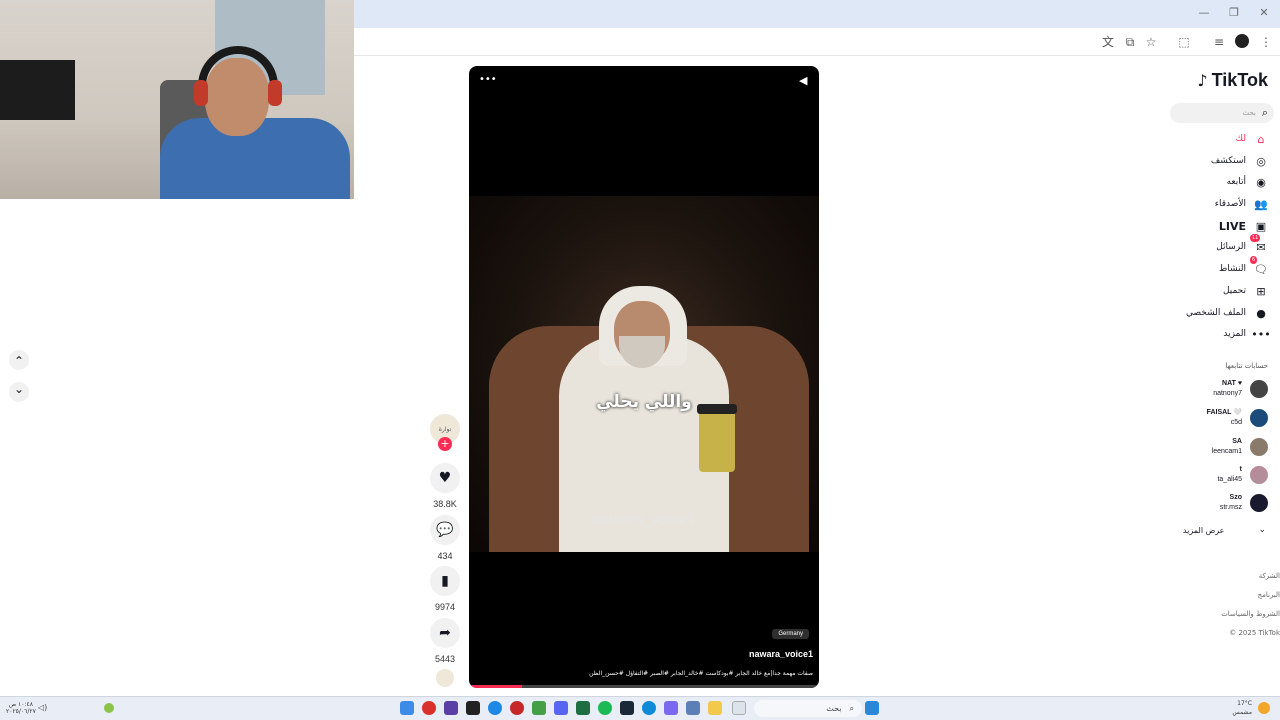 This screenshot has width=1280, height=720. What do you see at coordinates (445, 504) in the screenshot?
I see `like-count: 38.8K` at bounding box center [445, 504].